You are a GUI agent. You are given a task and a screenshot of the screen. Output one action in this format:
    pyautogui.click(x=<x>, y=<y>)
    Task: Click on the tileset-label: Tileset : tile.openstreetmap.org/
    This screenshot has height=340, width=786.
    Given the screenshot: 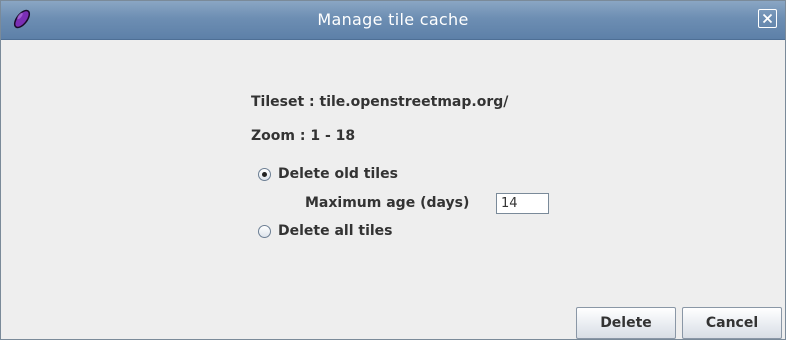 What is the action you would take?
    pyautogui.click(x=380, y=102)
    